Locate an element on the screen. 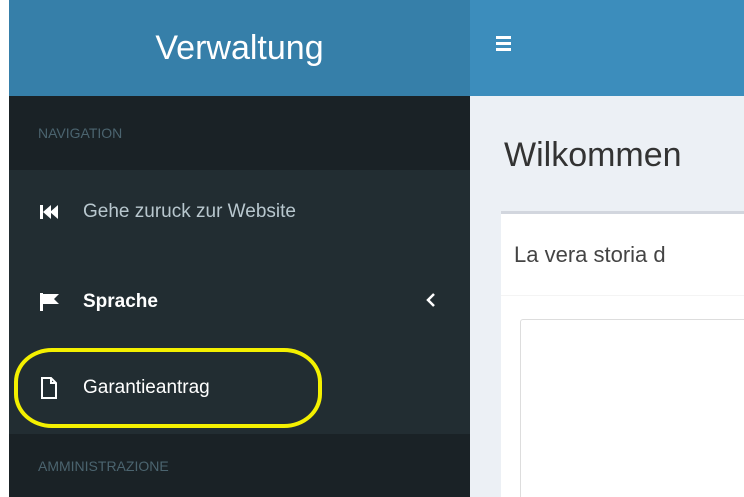 Image resolution: width=744 pixels, height=497 pixels. sidebar-item-label: Gehe zuruck zur Website is located at coordinates (189, 211).